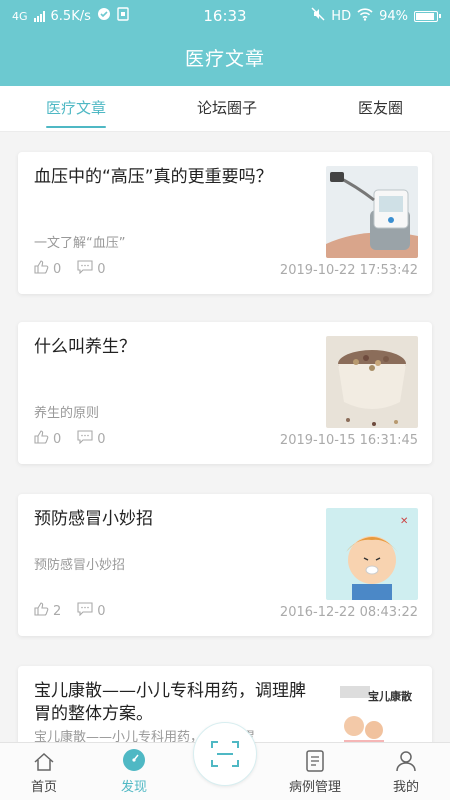 The width and height of the screenshot is (450, 800). I want to click on signal-icon, so click(39, 16).